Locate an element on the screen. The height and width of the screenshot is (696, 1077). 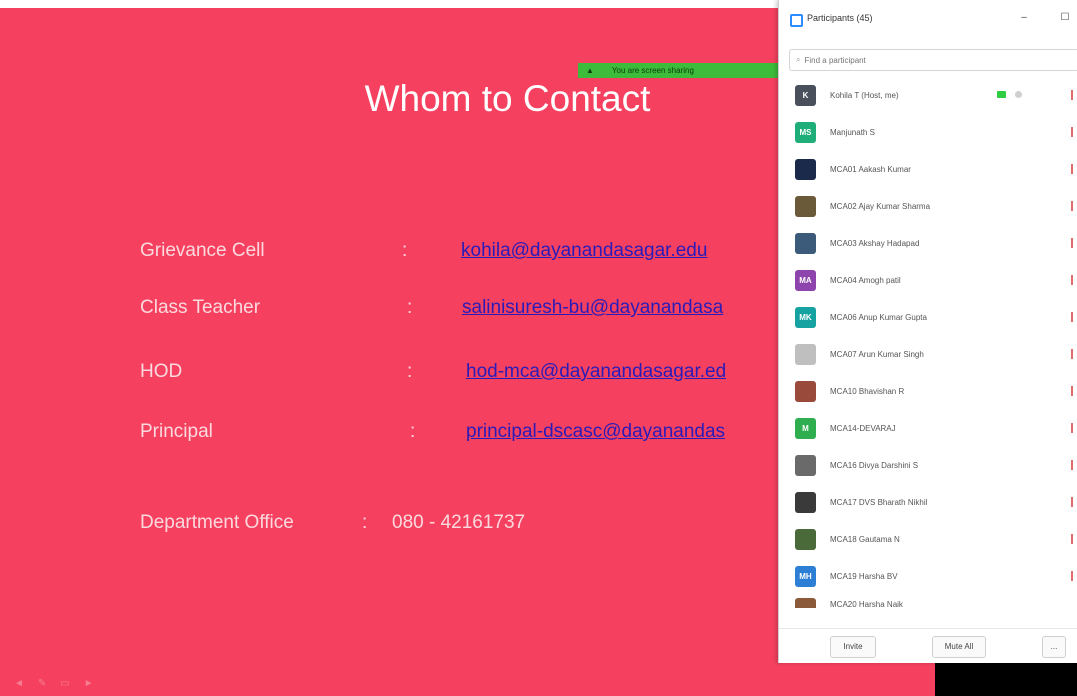
contact-label: HOD is located at coordinates (161, 371).